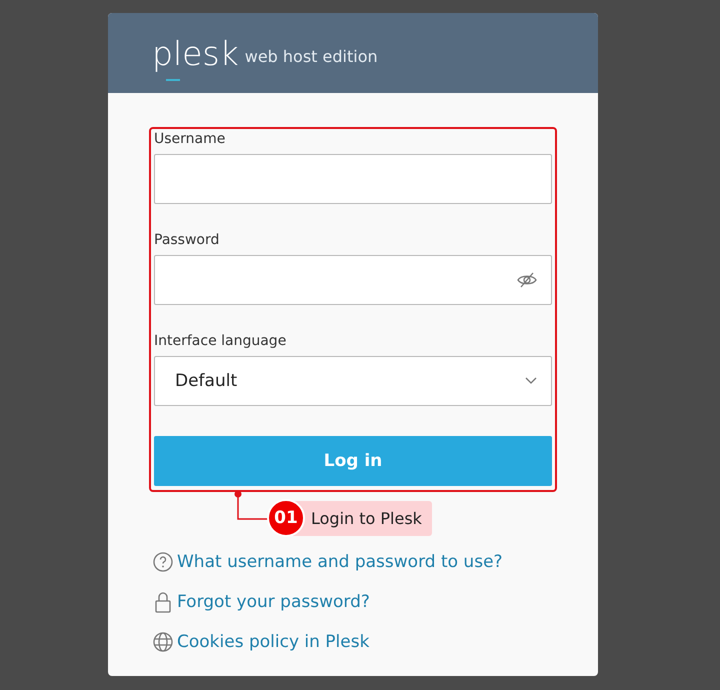 The height and width of the screenshot is (690, 720). I want to click on hidden-eye-icon, so click(527, 280).